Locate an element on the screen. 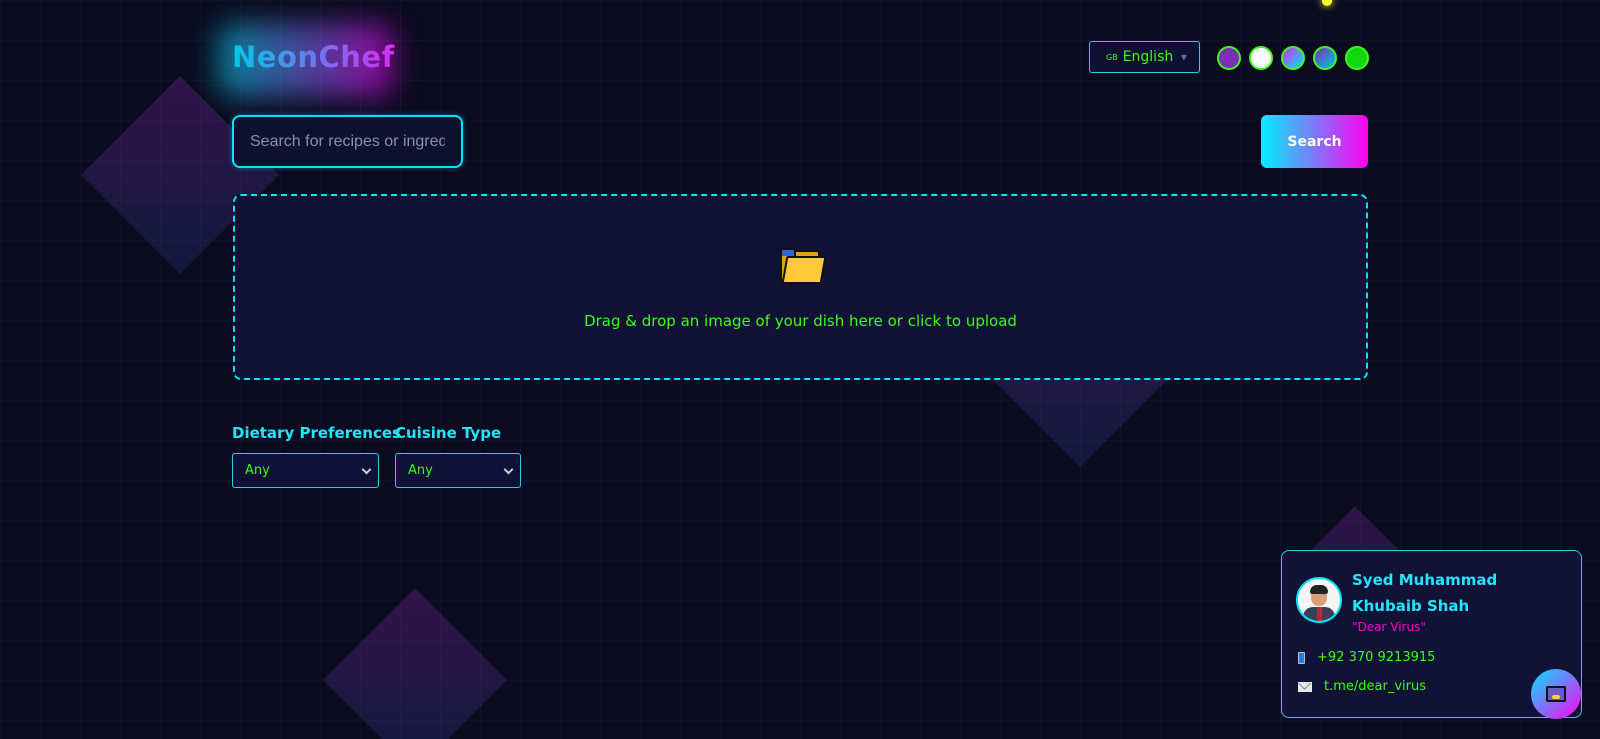 The image size is (1600, 739). app-logo: NeonChef is located at coordinates (313, 57).